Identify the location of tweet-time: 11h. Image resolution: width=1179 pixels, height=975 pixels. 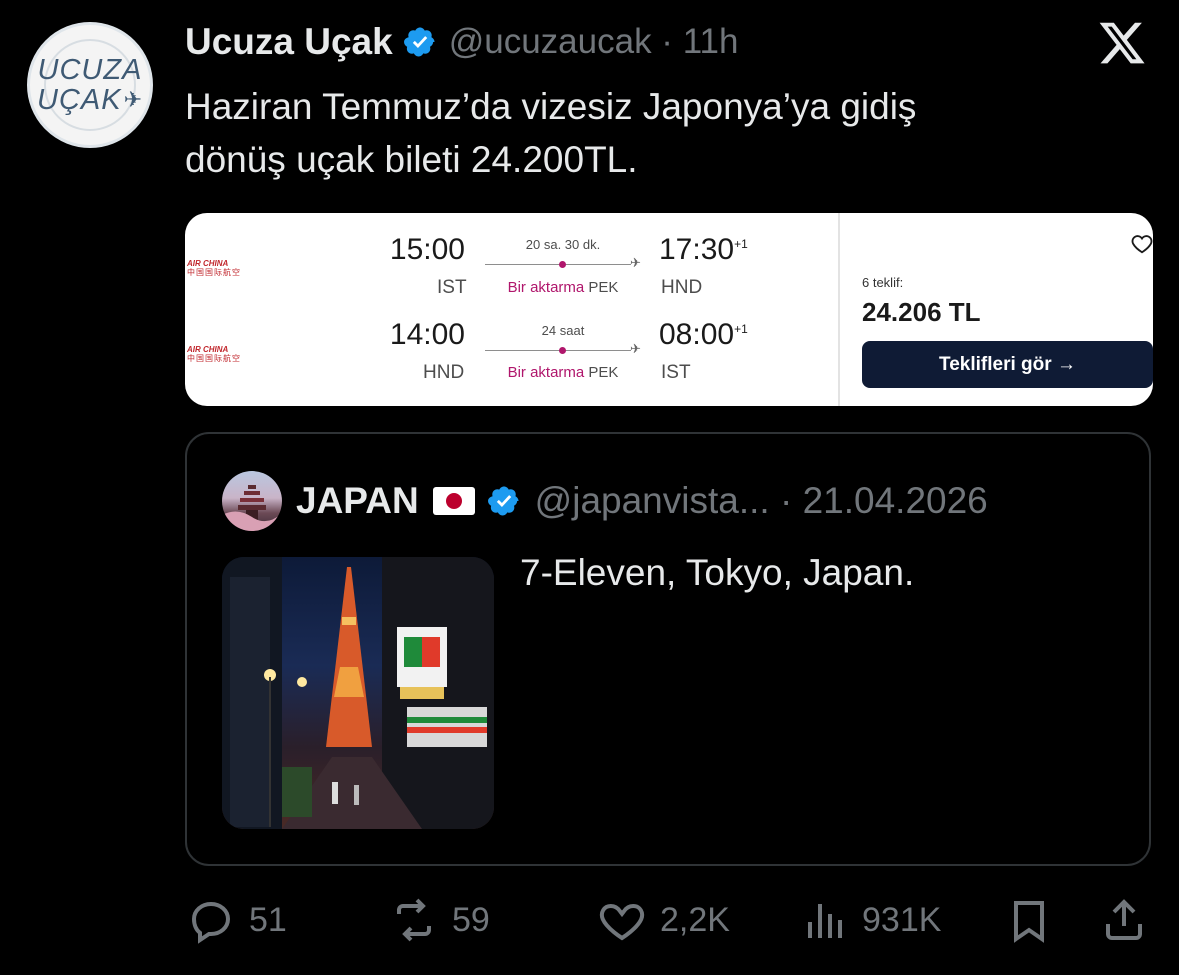
(711, 42).